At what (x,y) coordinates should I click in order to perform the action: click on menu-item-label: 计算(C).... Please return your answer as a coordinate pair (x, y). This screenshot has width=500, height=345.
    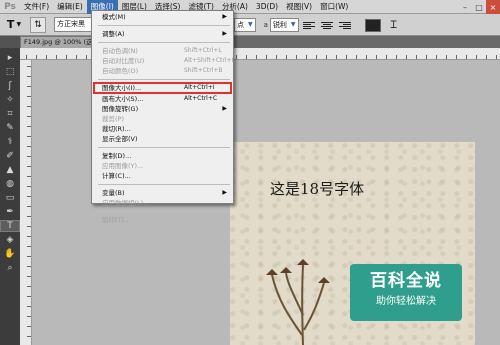
    Looking at the image, I should click on (116, 176).